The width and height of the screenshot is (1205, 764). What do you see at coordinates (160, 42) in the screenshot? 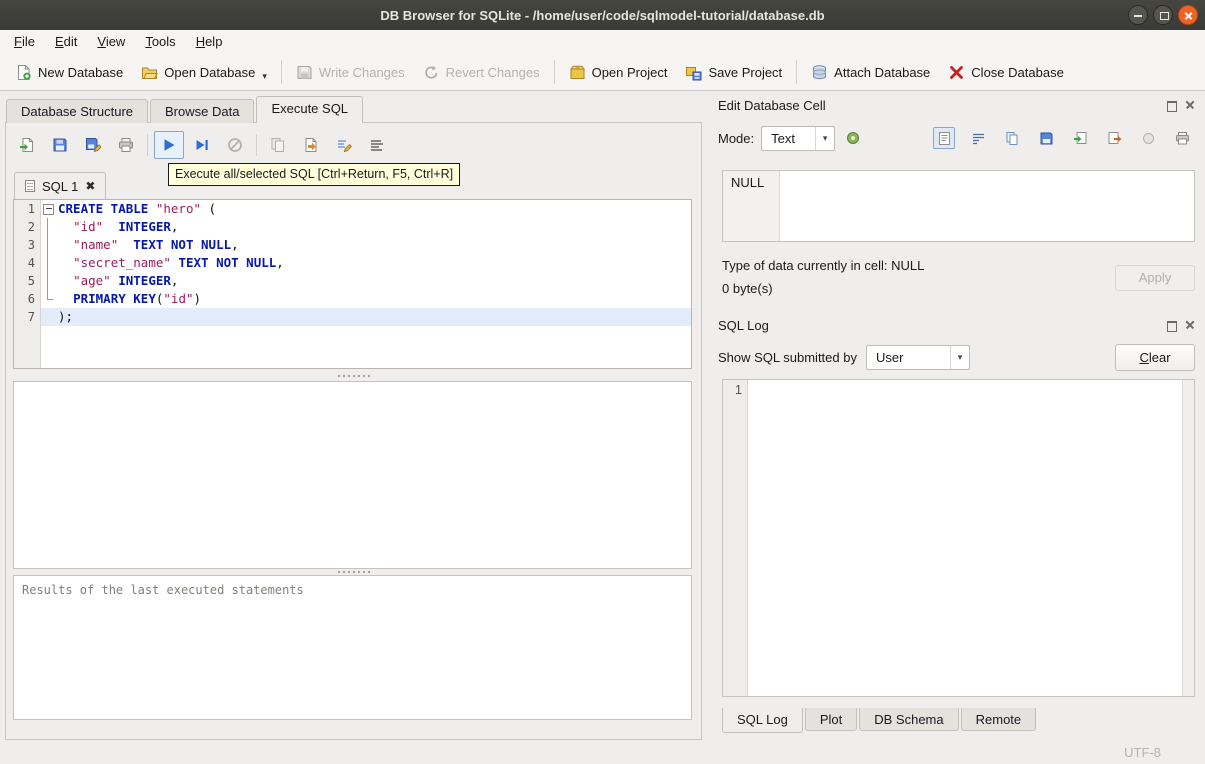
I see `menu-tools: Tools` at bounding box center [160, 42].